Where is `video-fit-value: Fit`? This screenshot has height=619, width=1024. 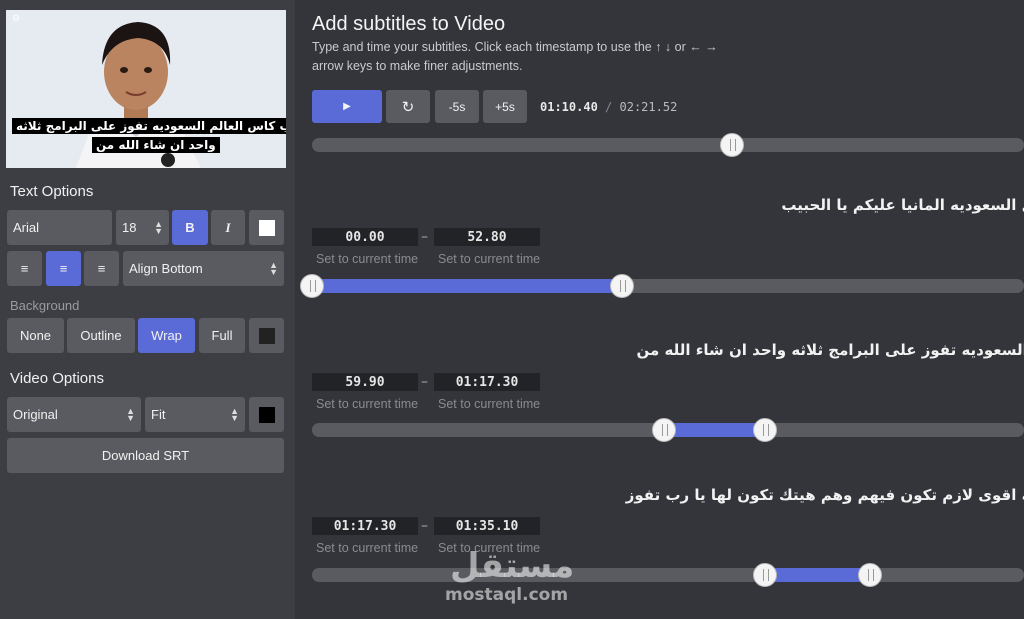
video-fit-value: Fit is located at coordinates (158, 414).